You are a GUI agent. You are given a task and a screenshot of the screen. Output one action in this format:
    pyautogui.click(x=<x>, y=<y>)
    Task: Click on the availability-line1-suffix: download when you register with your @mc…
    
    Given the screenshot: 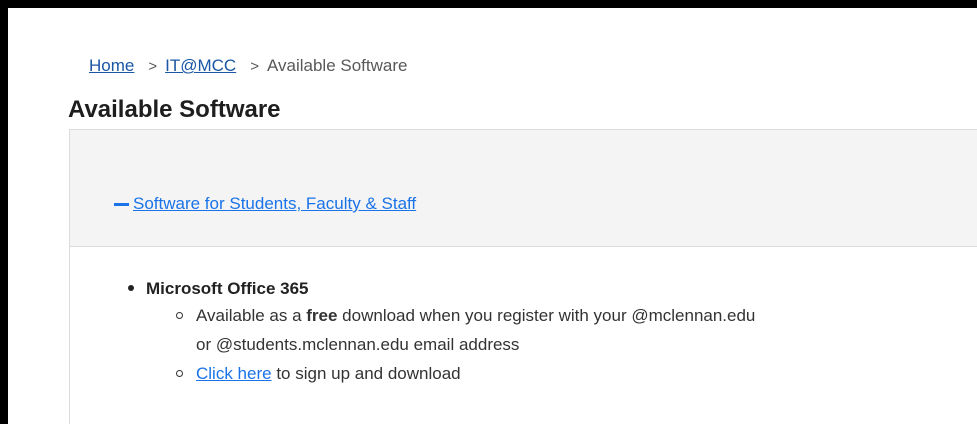 What is the action you would take?
    pyautogui.click(x=546, y=315)
    